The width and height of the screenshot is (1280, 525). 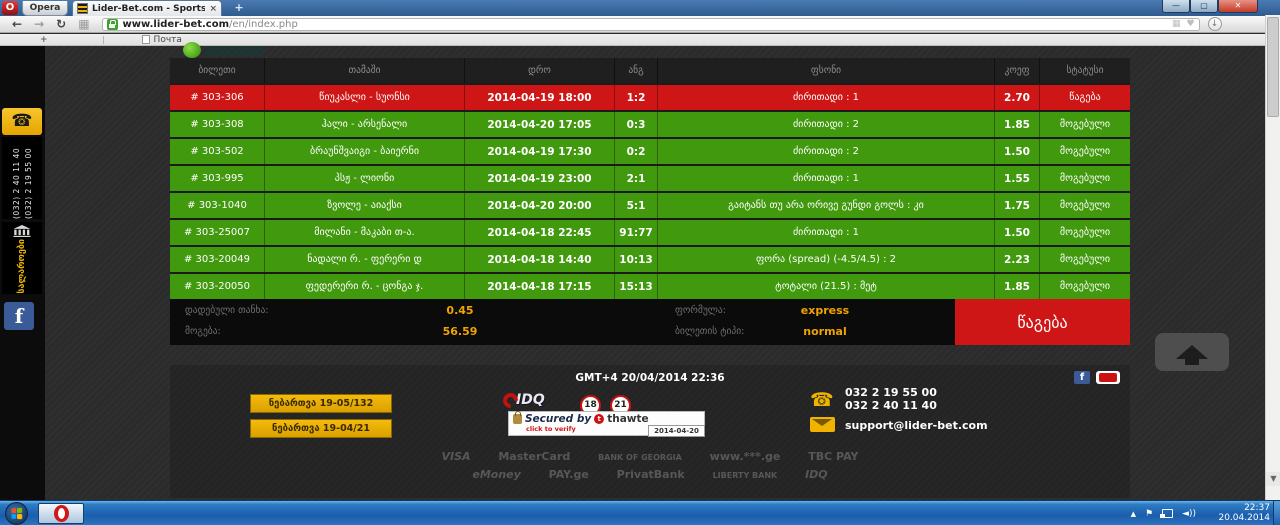 What do you see at coordinates (217, 178) in the screenshot?
I see `cell-ticket: # 303-995` at bounding box center [217, 178].